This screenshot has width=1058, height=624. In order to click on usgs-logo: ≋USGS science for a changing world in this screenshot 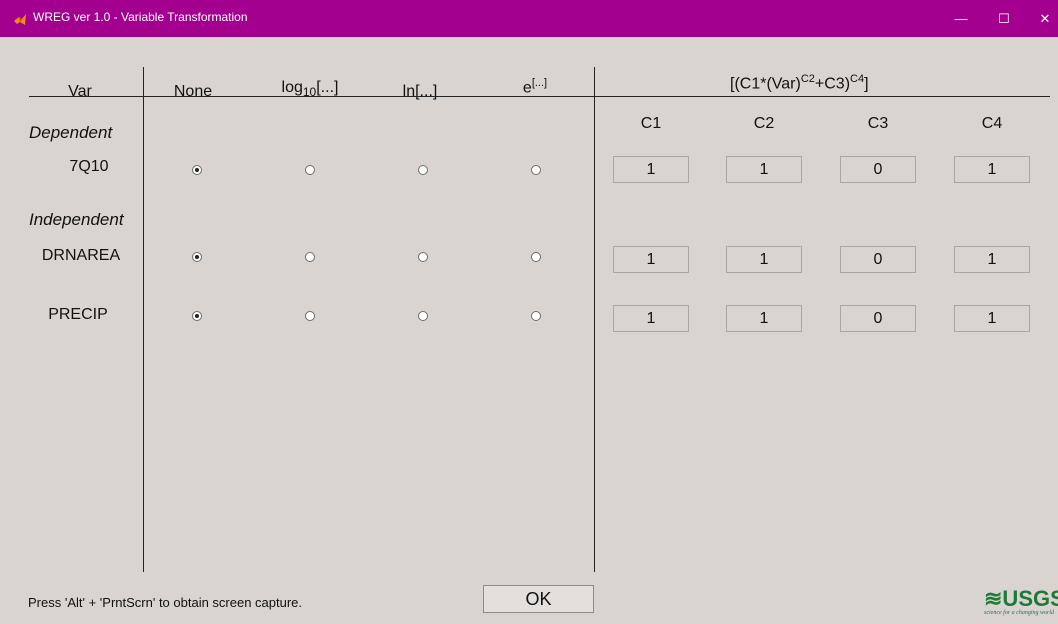, I will do `click(1021, 604)`.